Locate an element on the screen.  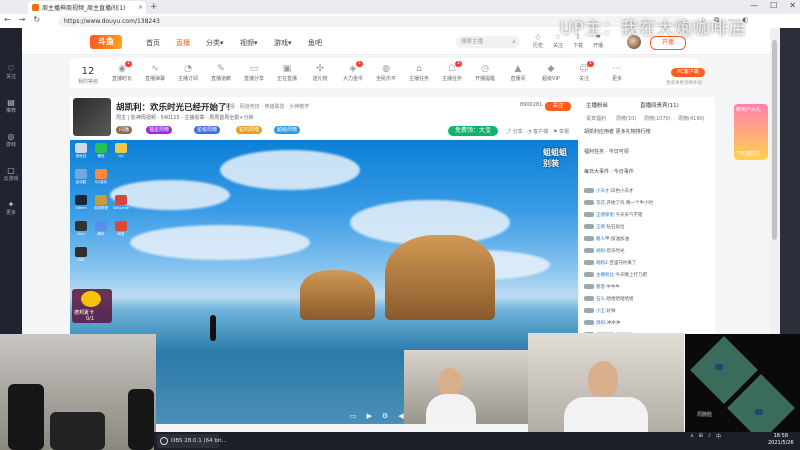
task-item: ∿ 直播弹幕 is located at coordinates (155, 73).